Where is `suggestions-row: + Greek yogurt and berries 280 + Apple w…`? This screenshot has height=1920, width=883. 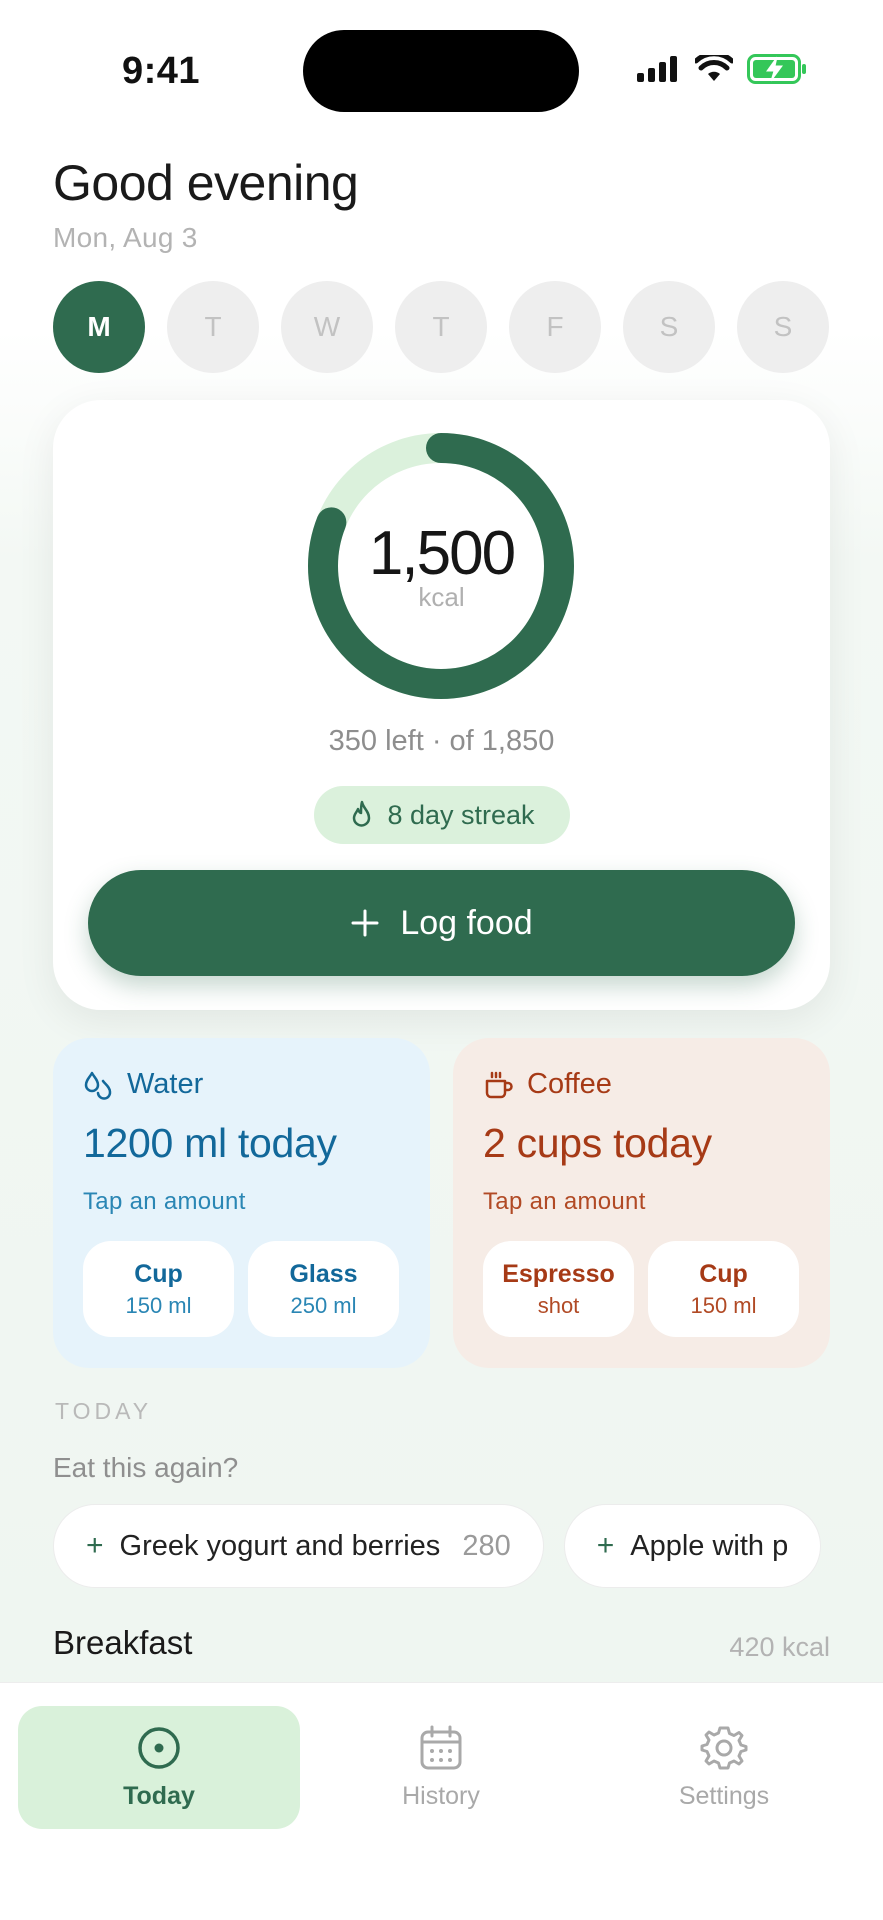
suggestions-row: + Greek yogurt and berries 280 + Apple w… is located at coordinates (441, 1546).